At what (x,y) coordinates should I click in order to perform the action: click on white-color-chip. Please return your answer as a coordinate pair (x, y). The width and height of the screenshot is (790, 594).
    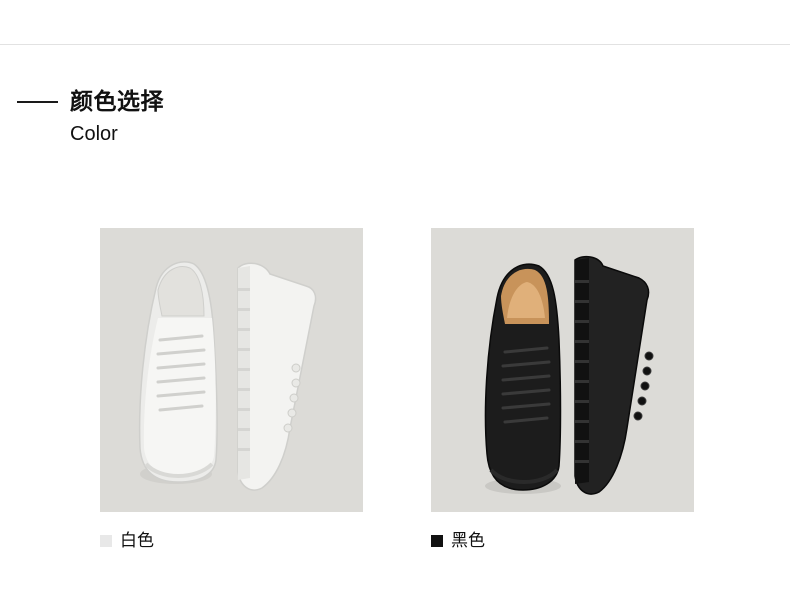
    Looking at the image, I should click on (106, 541).